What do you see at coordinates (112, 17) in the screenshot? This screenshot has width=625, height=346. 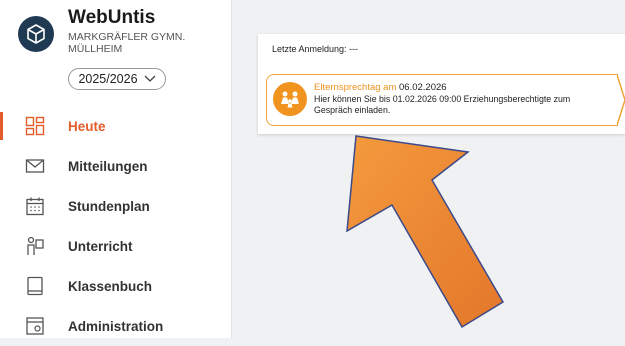 I see `app-name: WebUntis` at bounding box center [112, 17].